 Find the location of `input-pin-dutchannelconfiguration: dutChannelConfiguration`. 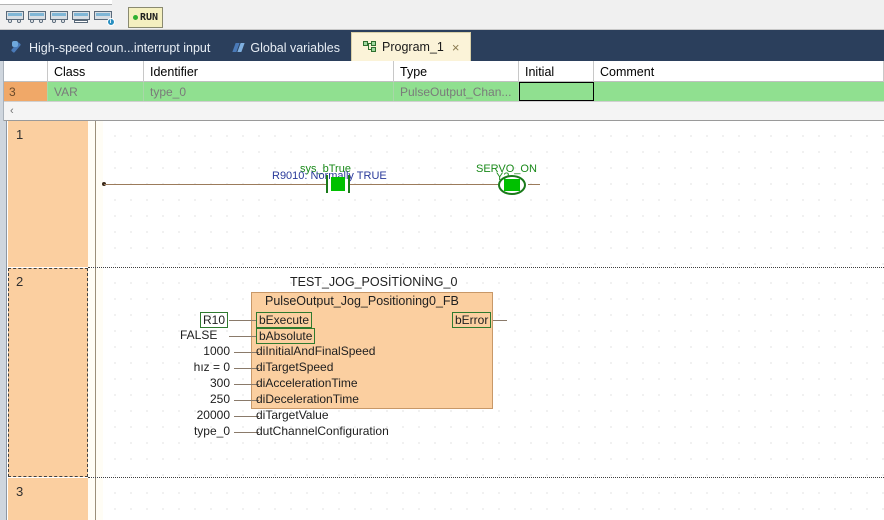

input-pin-dutchannelconfiguration: dutChannelConfiguration is located at coordinates (322, 431).